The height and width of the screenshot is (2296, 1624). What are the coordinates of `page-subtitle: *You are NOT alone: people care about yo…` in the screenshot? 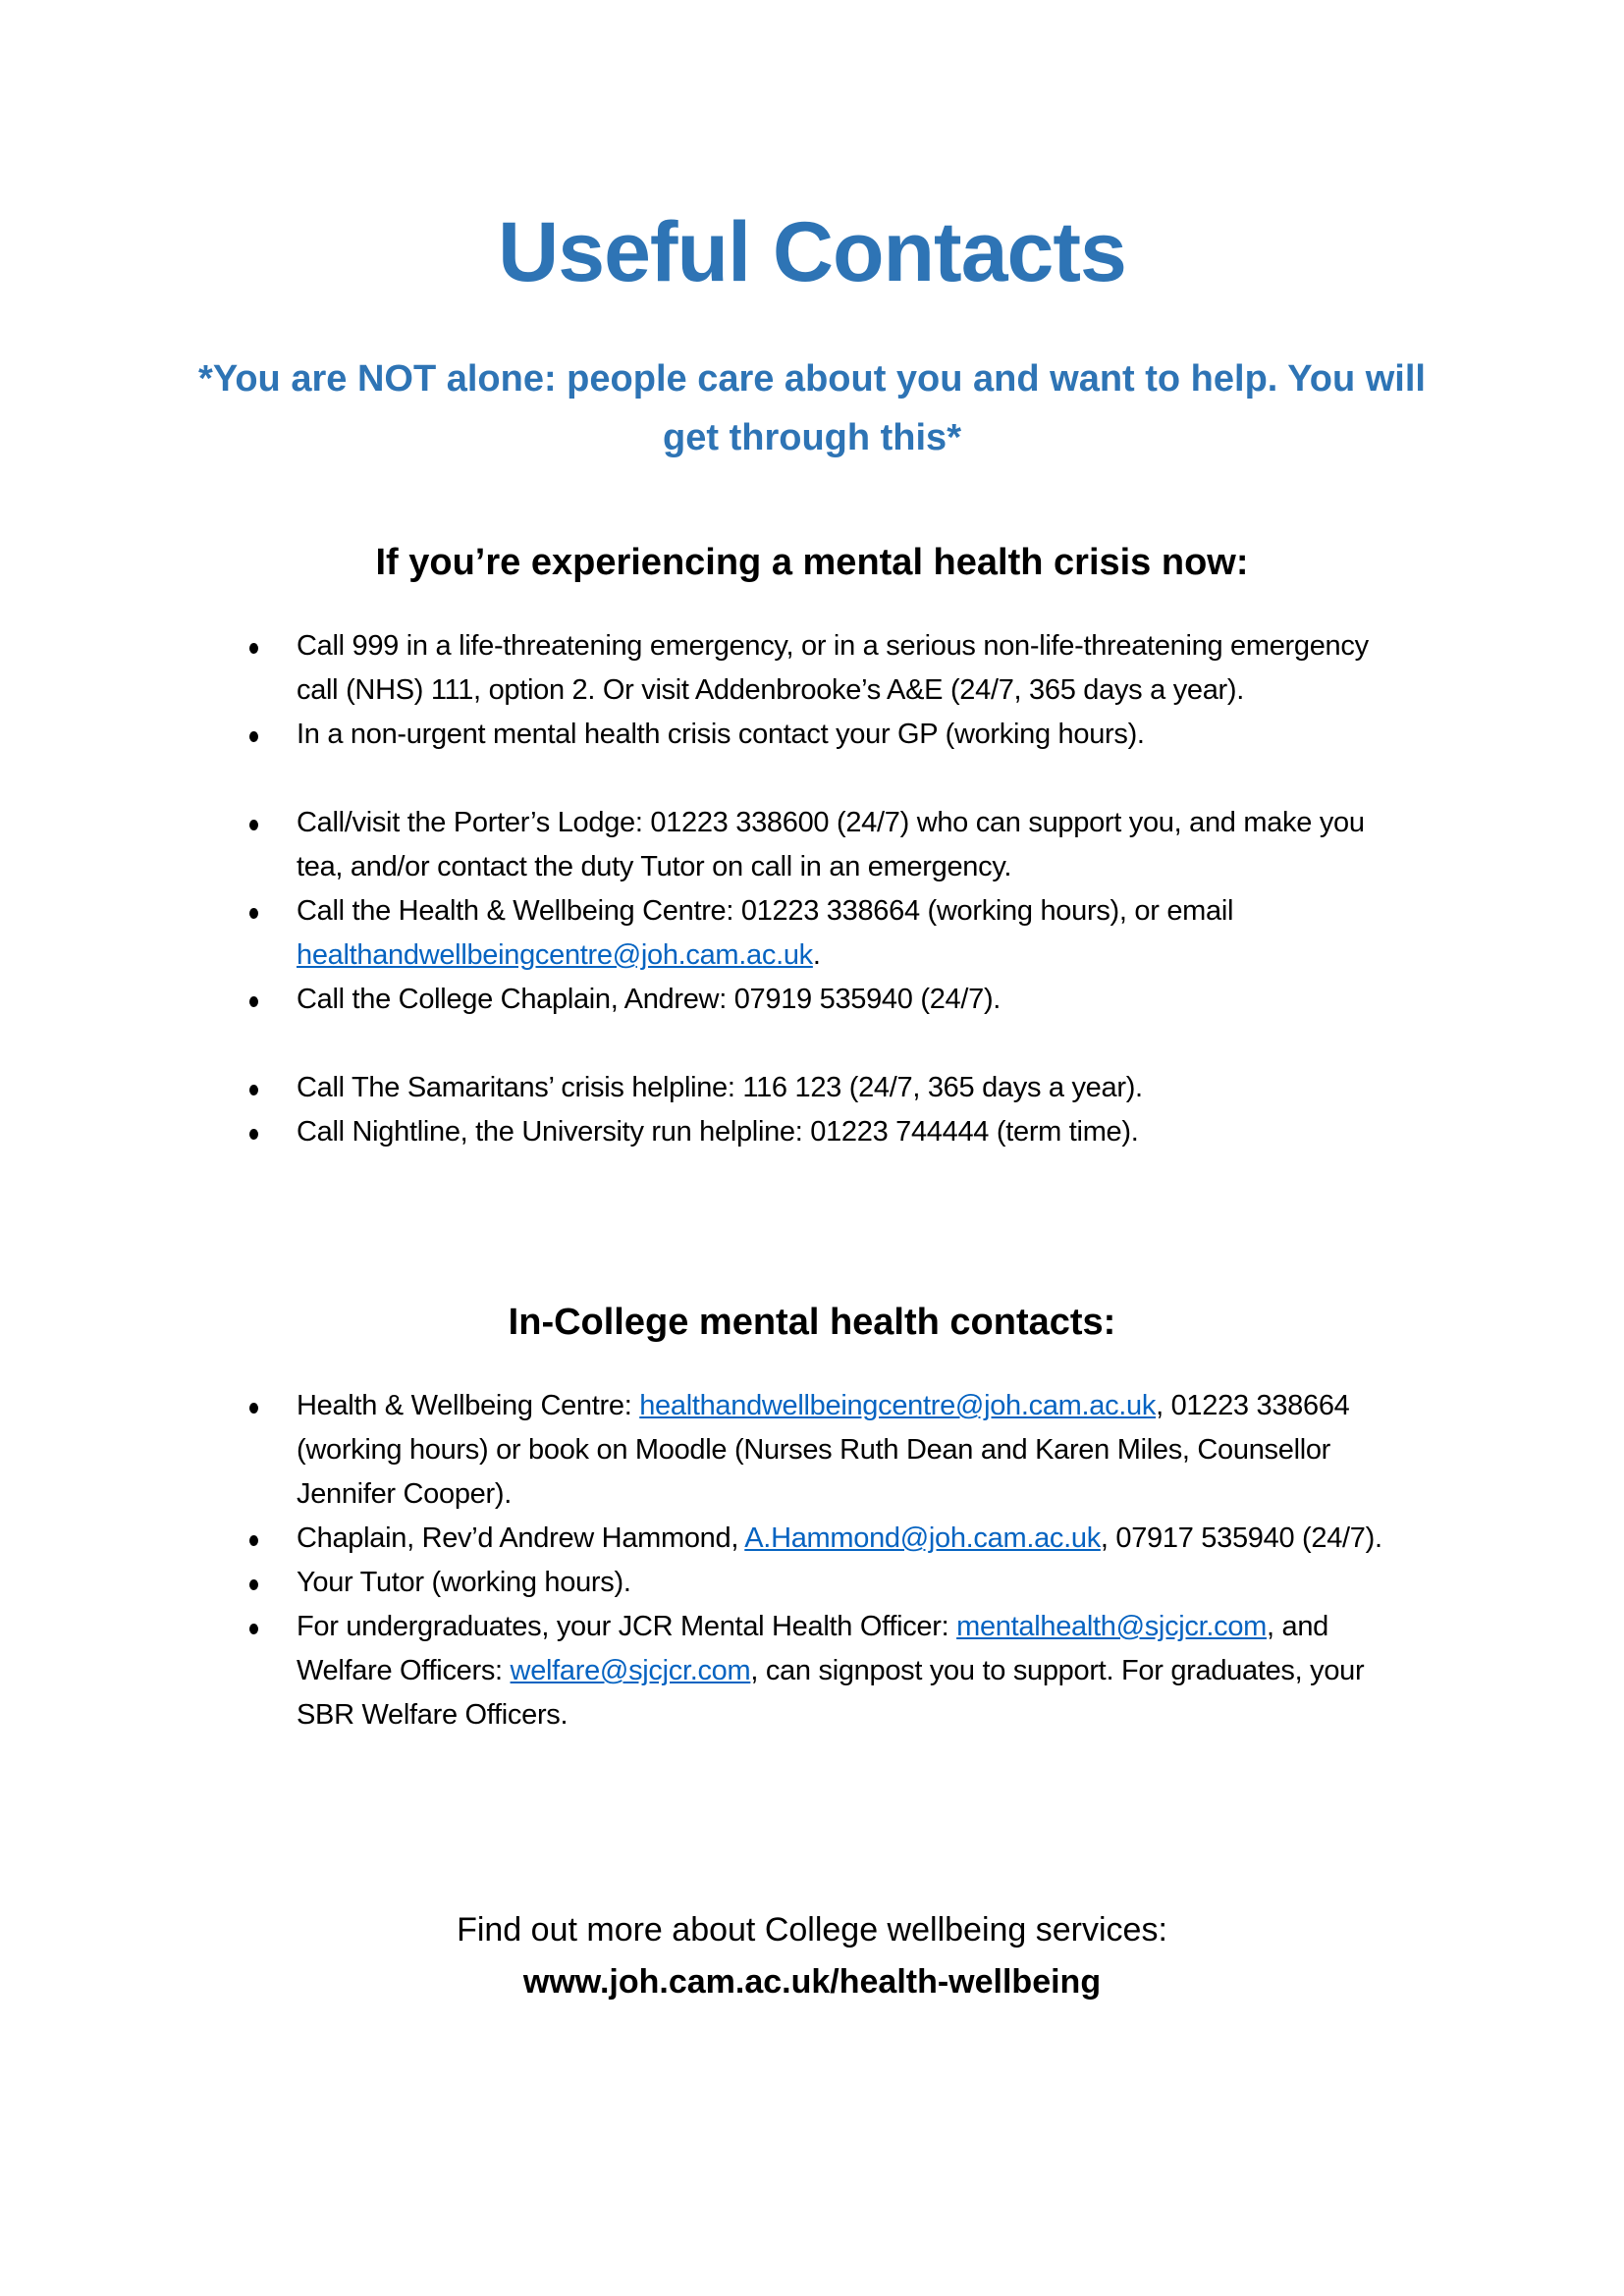 It's located at (812, 408).